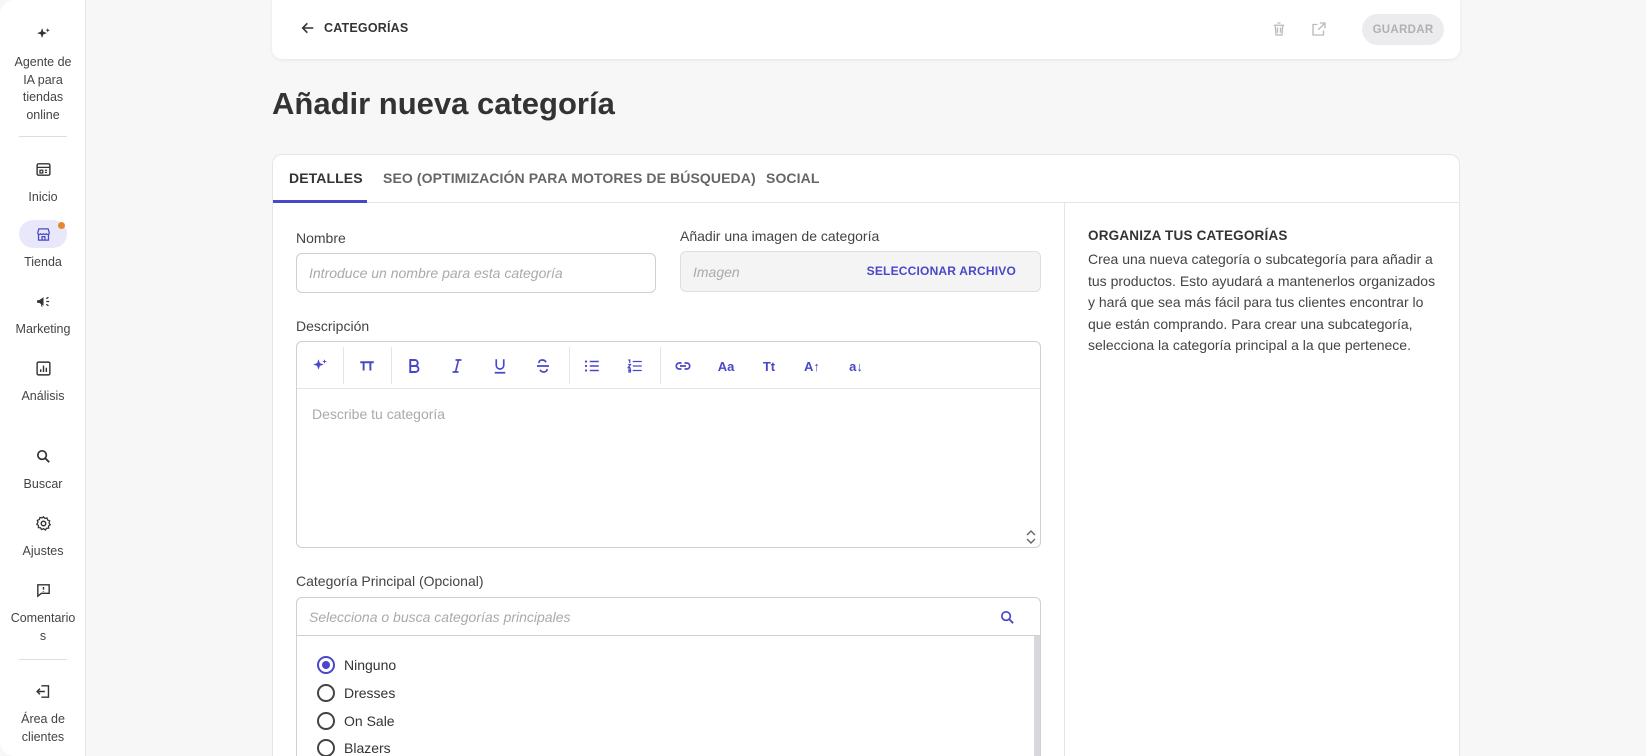  What do you see at coordinates (866, 29) in the screenshot?
I see `top-bar: CATEGORÍAS GUARDAR` at bounding box center [866, 29].